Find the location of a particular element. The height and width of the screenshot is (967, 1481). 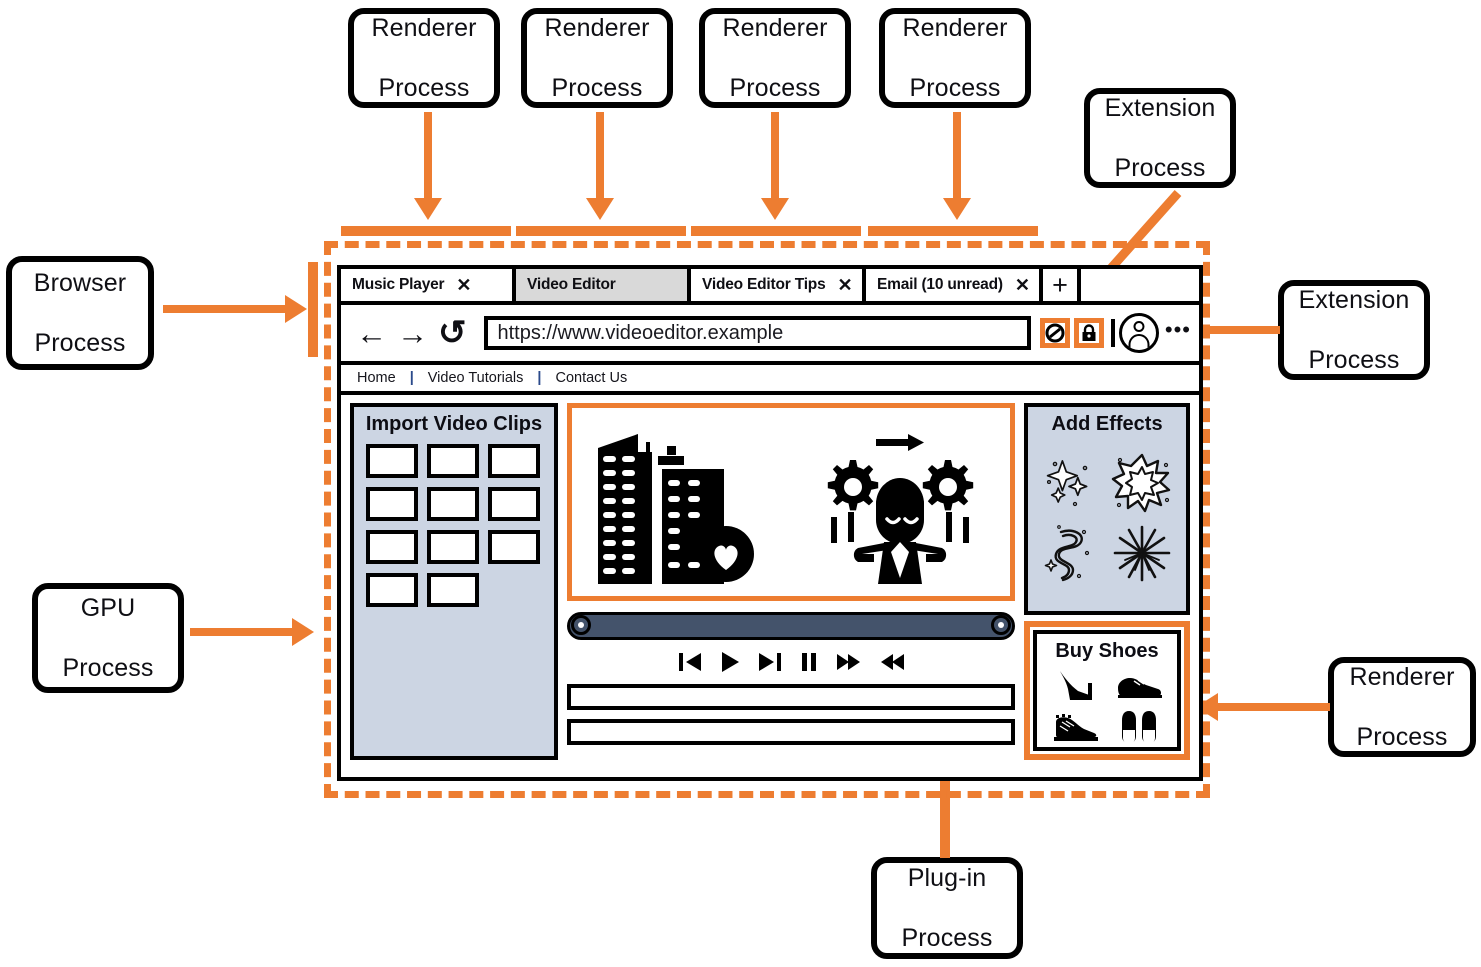

callout-plugin-process: Plug-in Process is located at coordinates (947, 908).